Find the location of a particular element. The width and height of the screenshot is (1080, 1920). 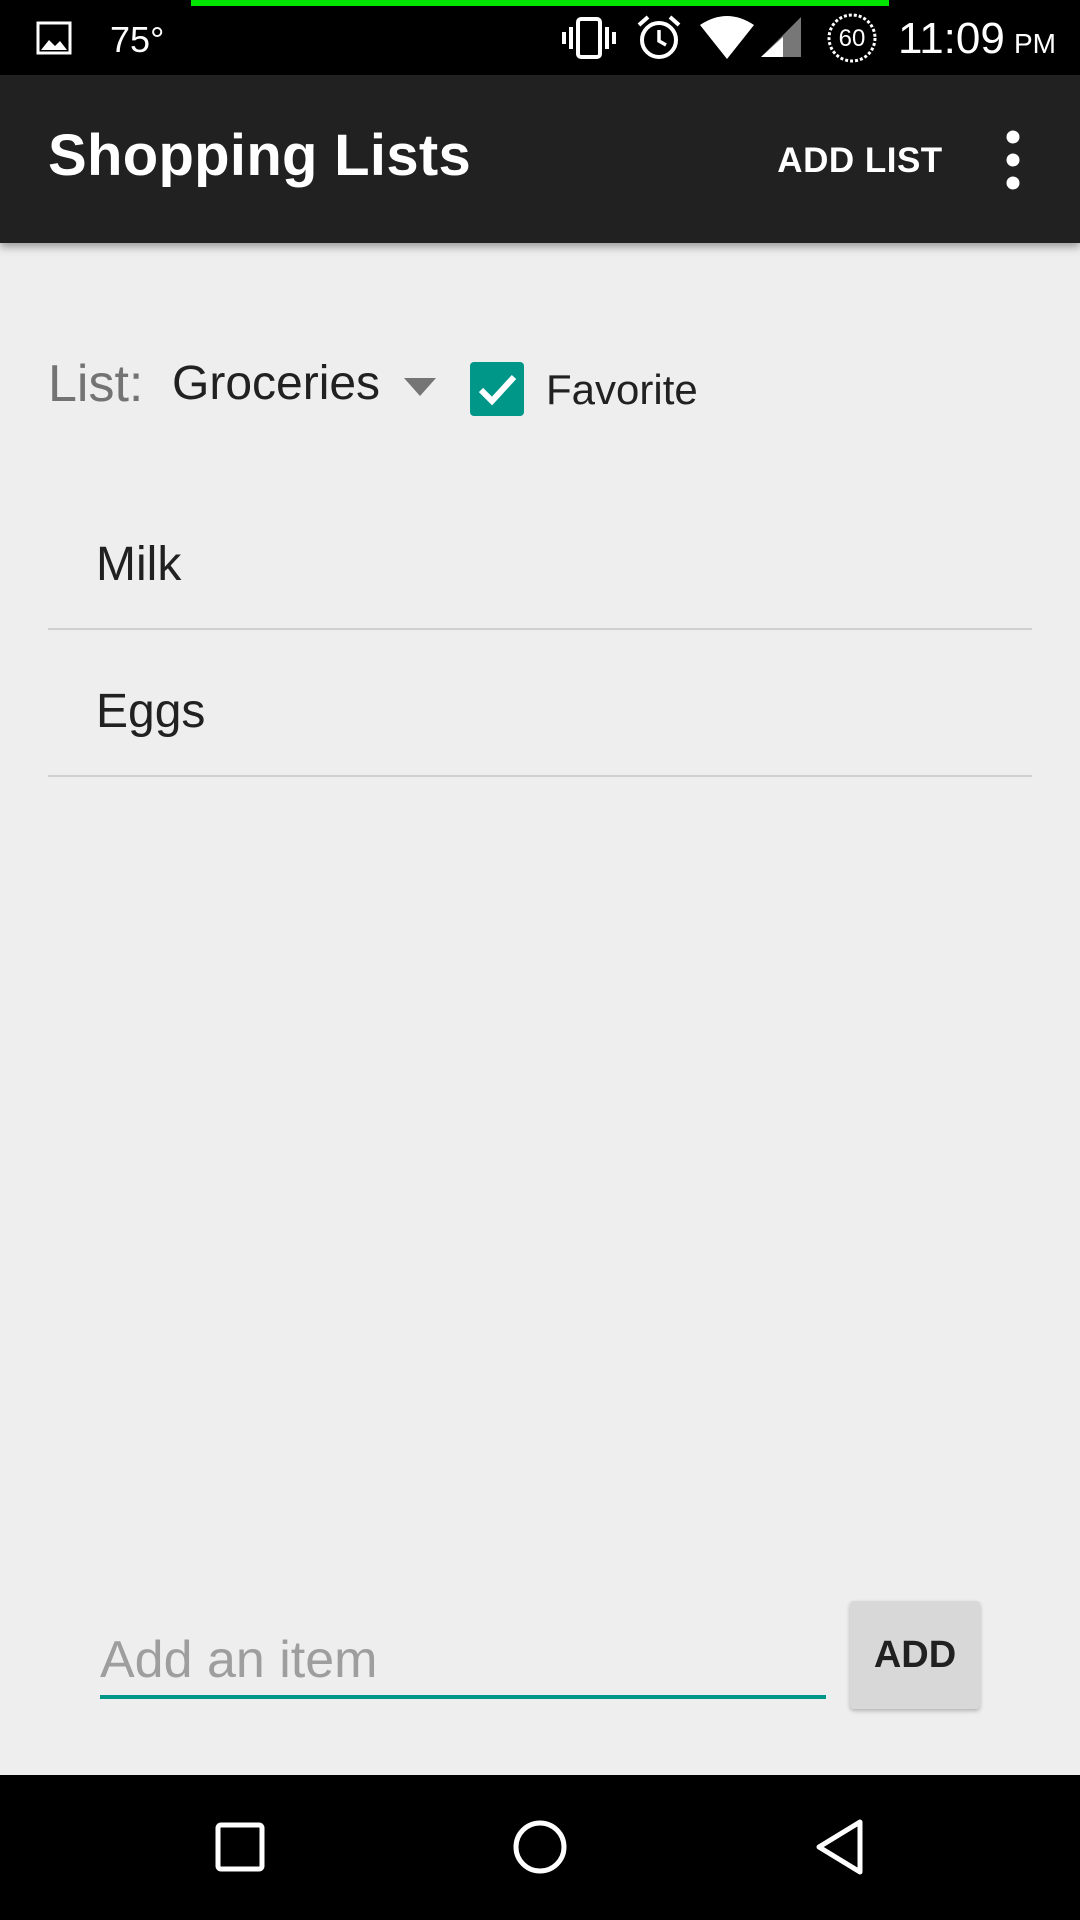

list-item: Eggs is located at coordinates (540, 703).